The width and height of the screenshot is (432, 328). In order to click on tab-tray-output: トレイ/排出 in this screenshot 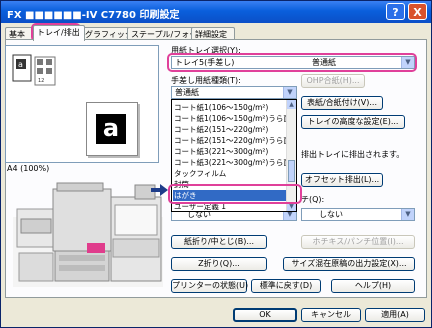, I will do `click(59, 33)`.